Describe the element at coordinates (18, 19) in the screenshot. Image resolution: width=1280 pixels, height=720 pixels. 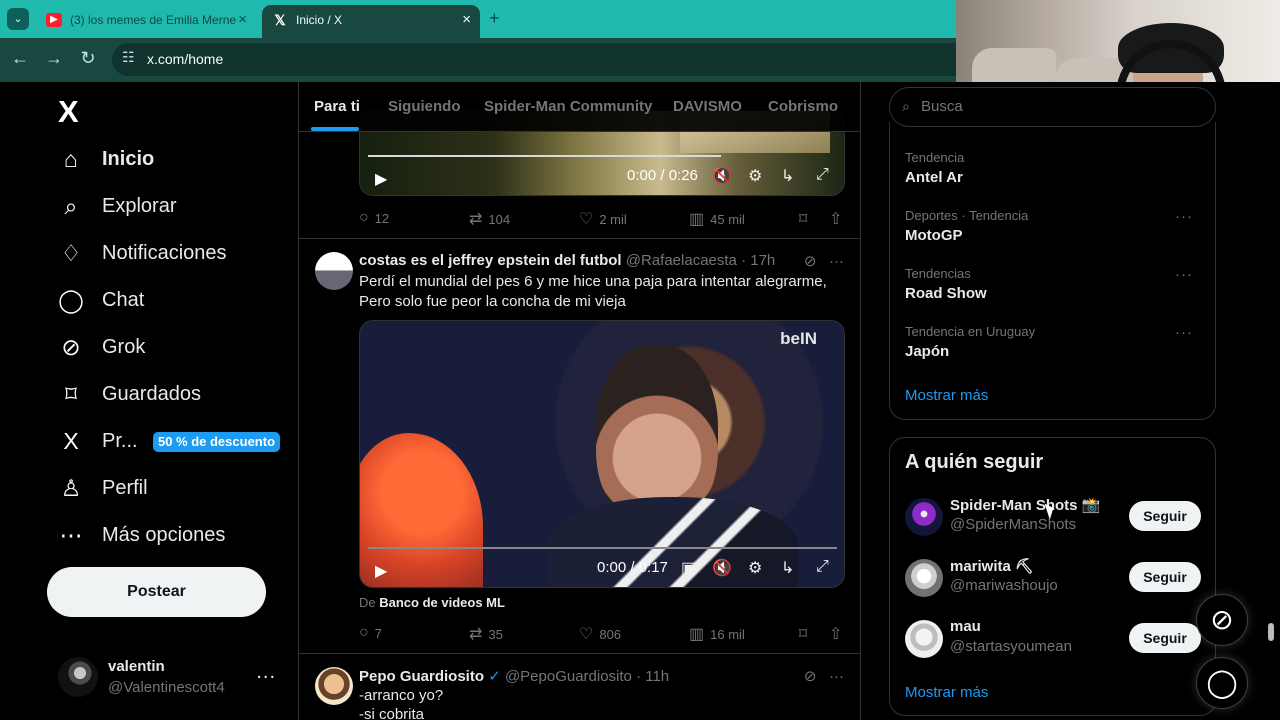
I see `tab-search-button: ⌄` at that location.